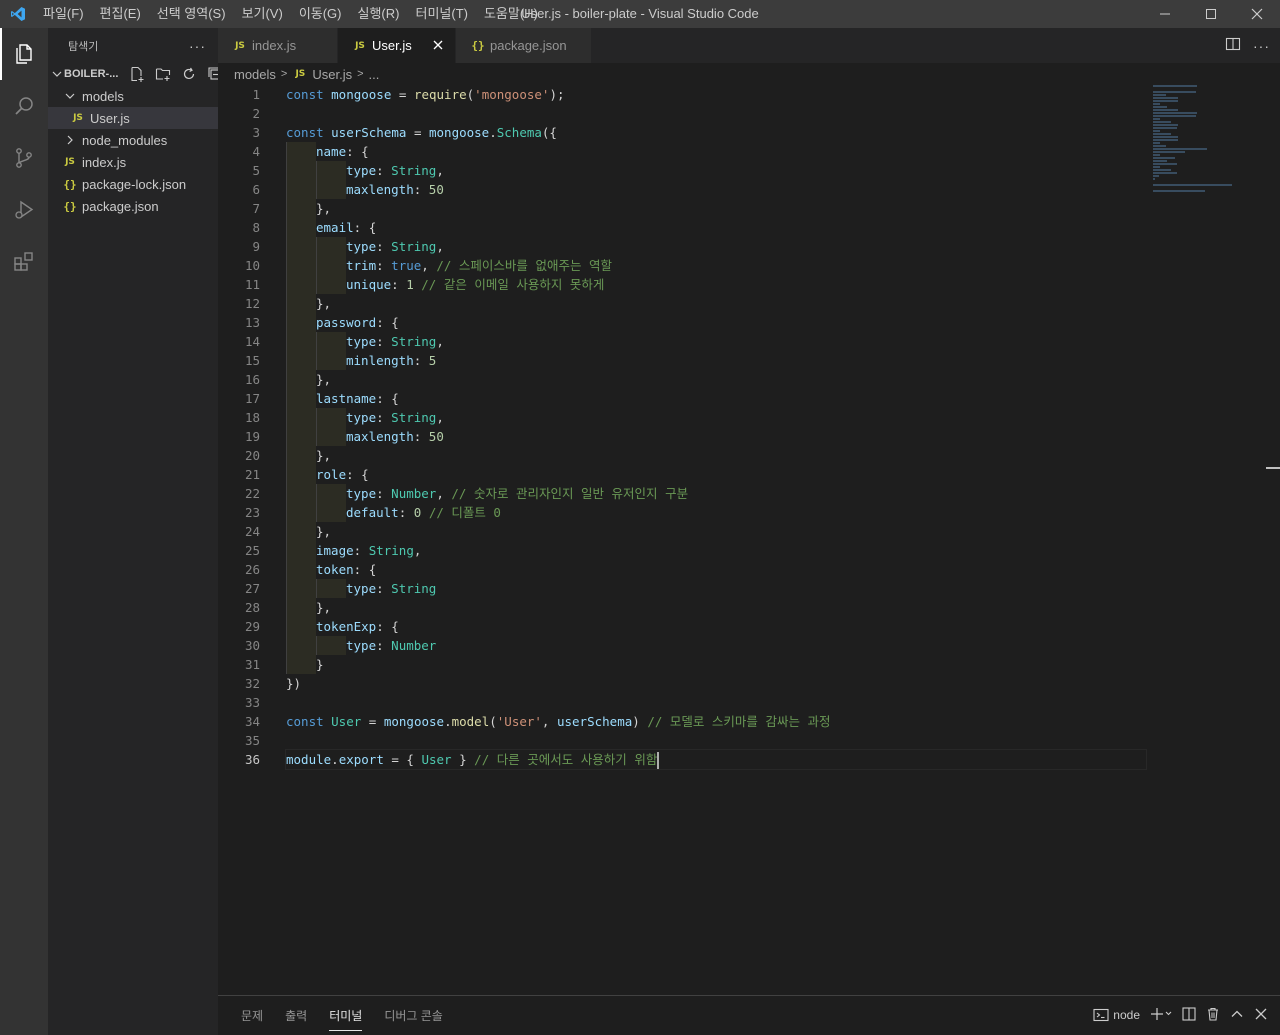 Image resolution: width=1280 pixels, height=1035 pixels. What do you see at coordinates (1116, 1015) in the screenshot?
I see `terminal-selector: node` at bounding box center [1116, 1015].